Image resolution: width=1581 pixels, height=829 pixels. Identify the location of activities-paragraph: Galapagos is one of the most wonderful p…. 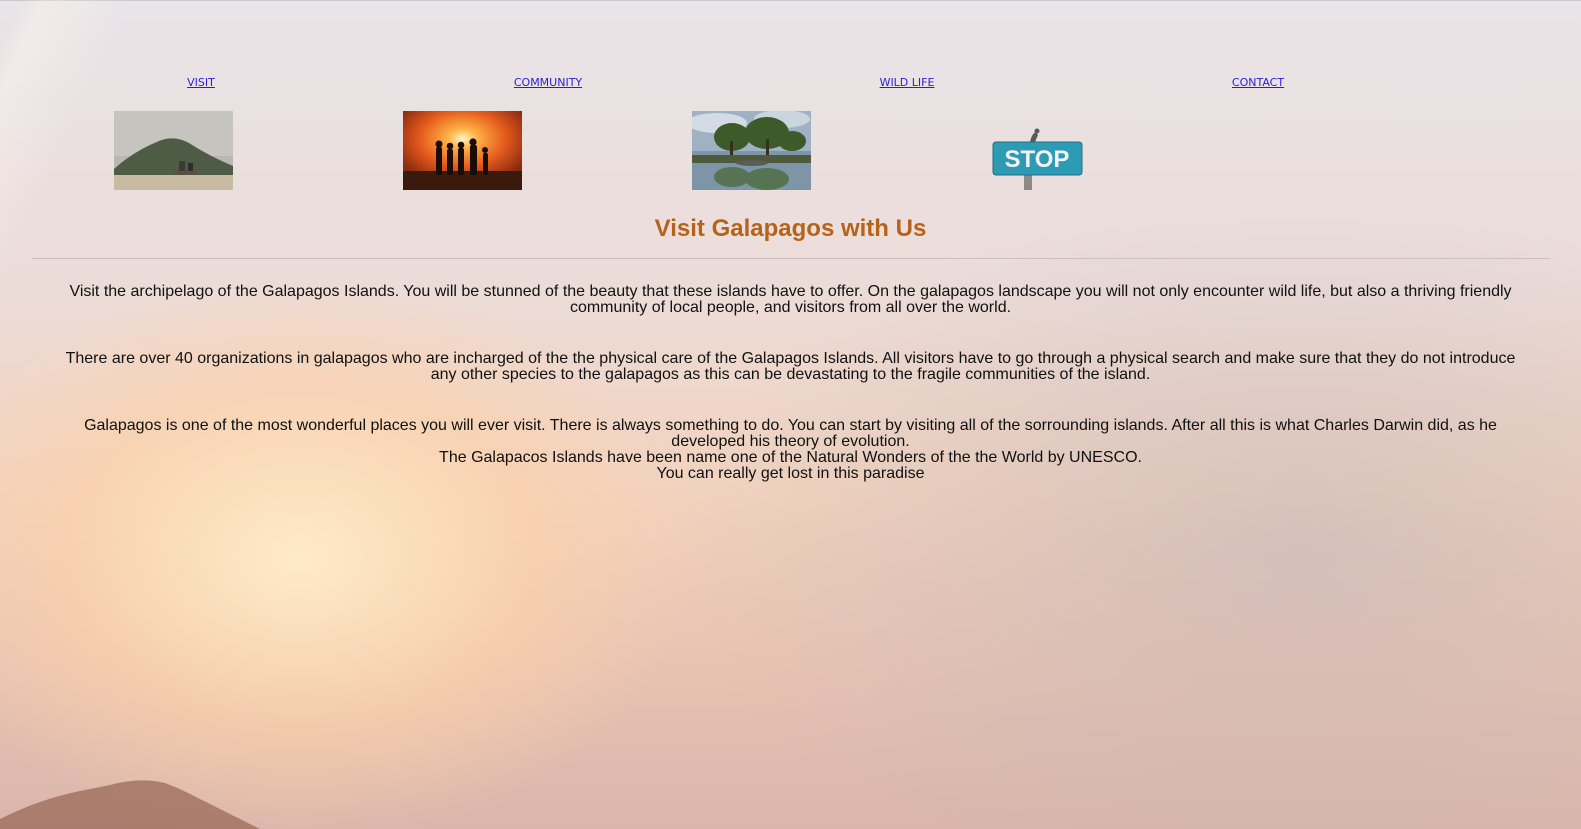
(790, 450).